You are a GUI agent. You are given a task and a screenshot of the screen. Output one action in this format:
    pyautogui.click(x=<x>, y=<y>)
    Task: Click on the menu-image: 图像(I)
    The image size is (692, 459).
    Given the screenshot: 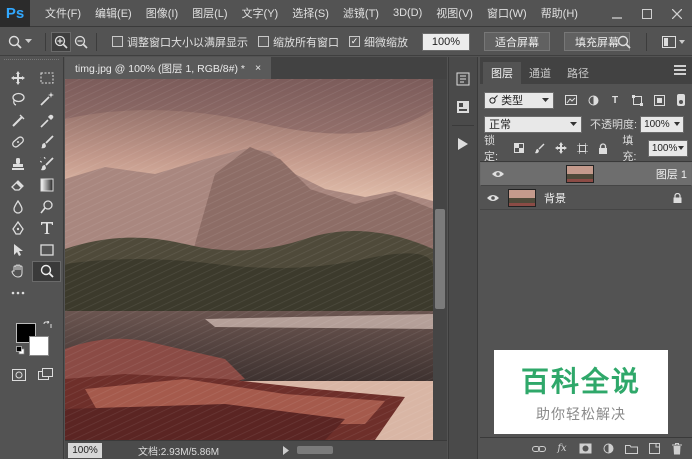 What is the action you would take?
    pyautogui.click(x=162, y=13)
    